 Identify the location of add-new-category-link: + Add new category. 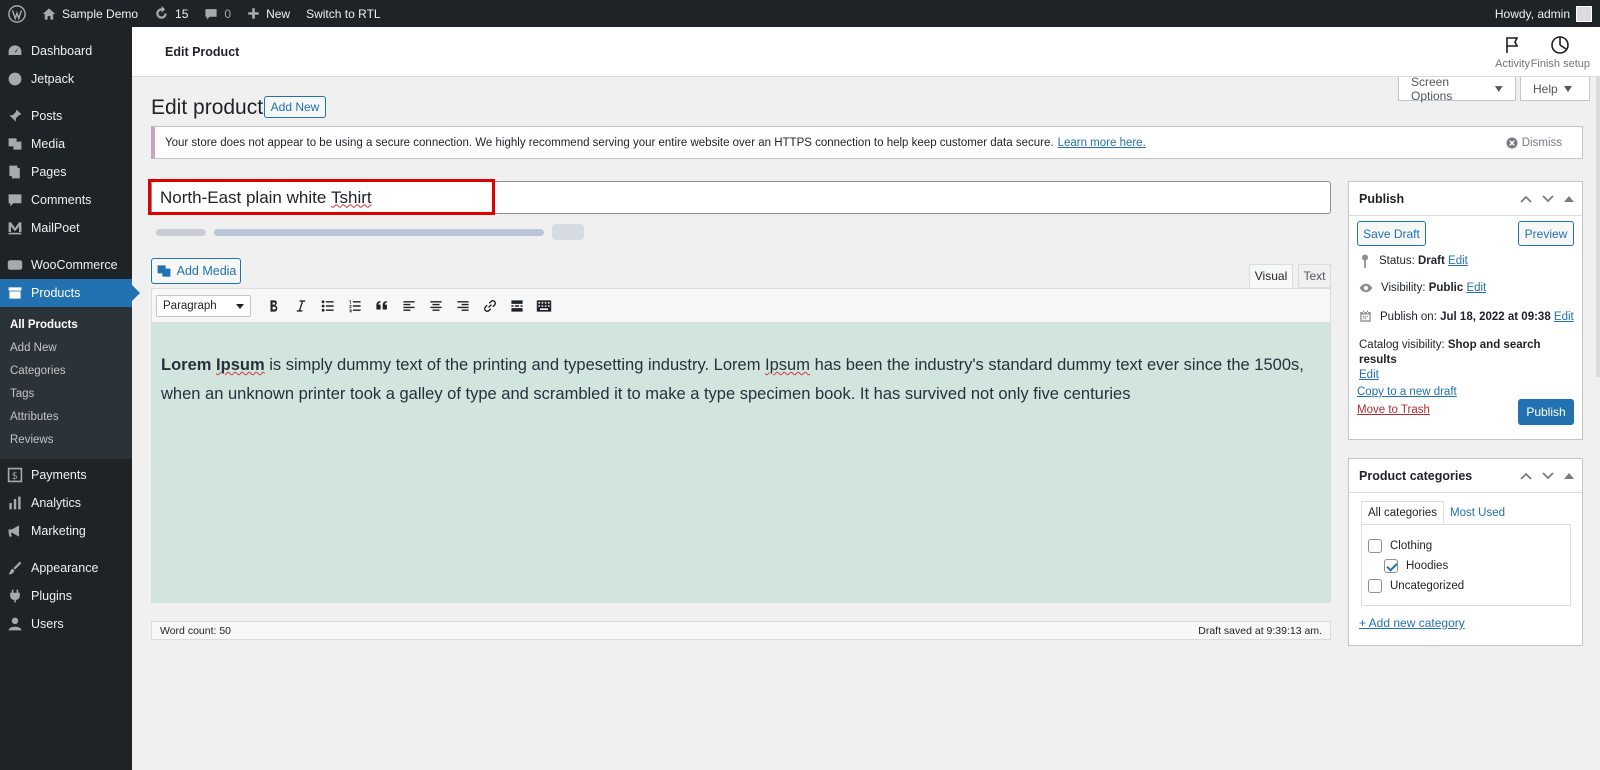
(1412, 623).